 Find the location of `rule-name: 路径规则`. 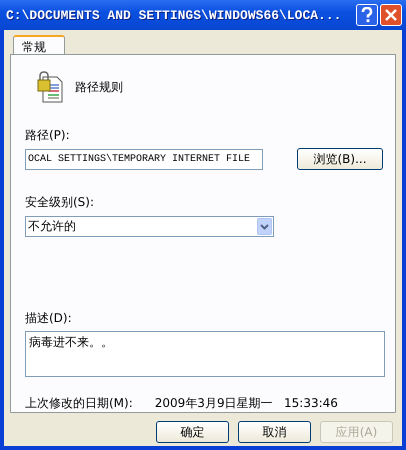

rule-name: 路径规则 is located at coordinates (99, 87).